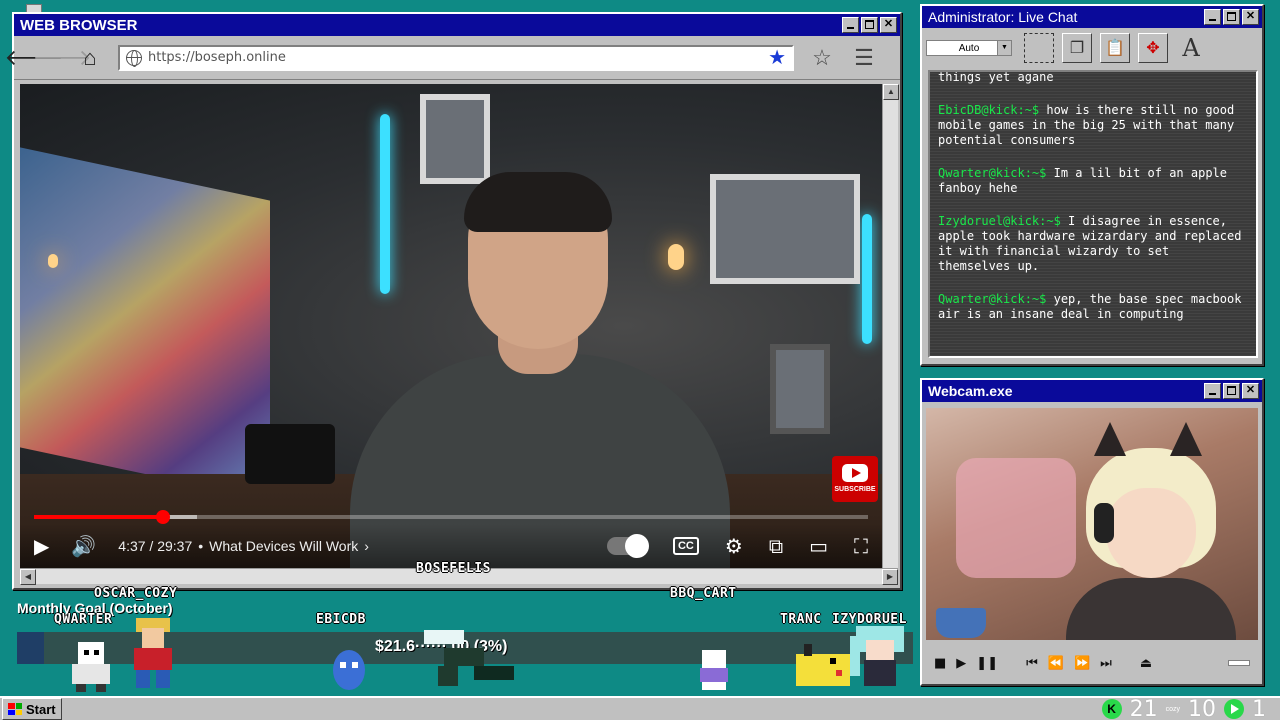  I want to click on video-progress-bar, so click(451, 517).